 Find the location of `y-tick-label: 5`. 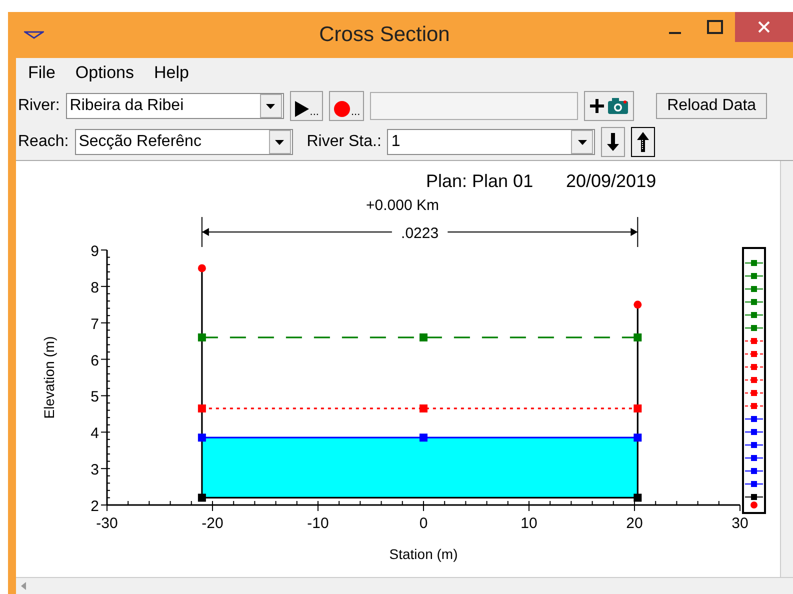

y-tick-label: 5 is located at coordinates (94, 397).